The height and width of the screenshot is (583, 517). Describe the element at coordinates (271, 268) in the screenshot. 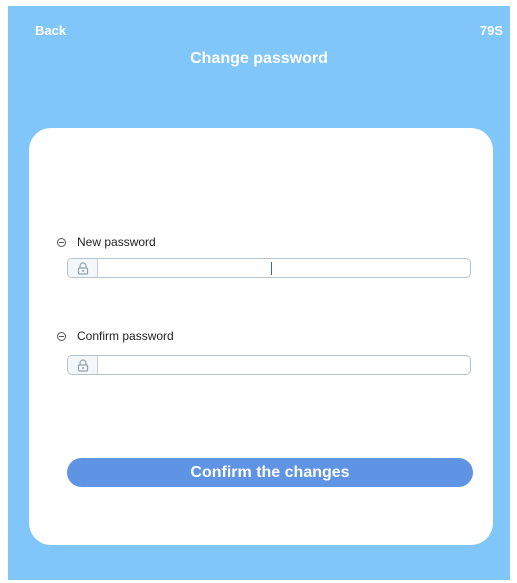

I see `text-cursor` at that location.